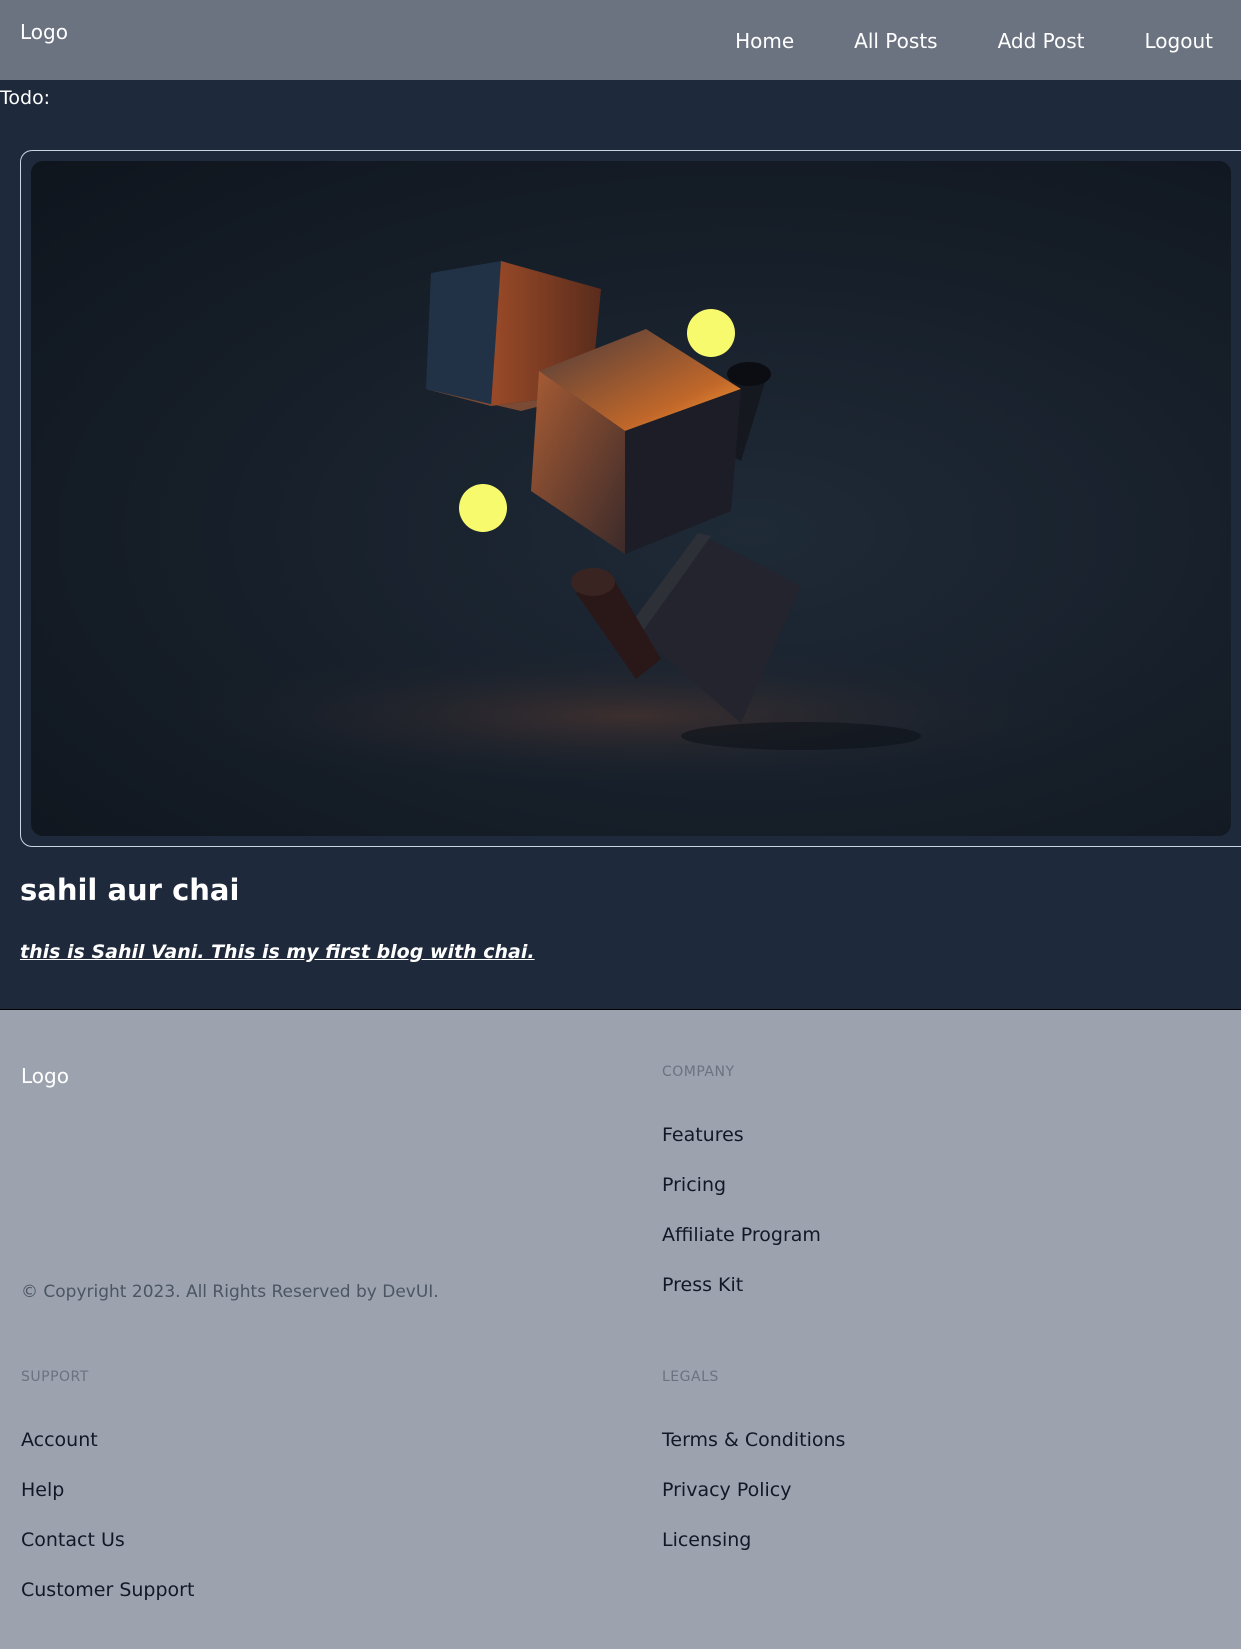 The width and height of the screenshot is (1241, 1649). I want to click on post-title: sahil aur chai, so click(130, 890).